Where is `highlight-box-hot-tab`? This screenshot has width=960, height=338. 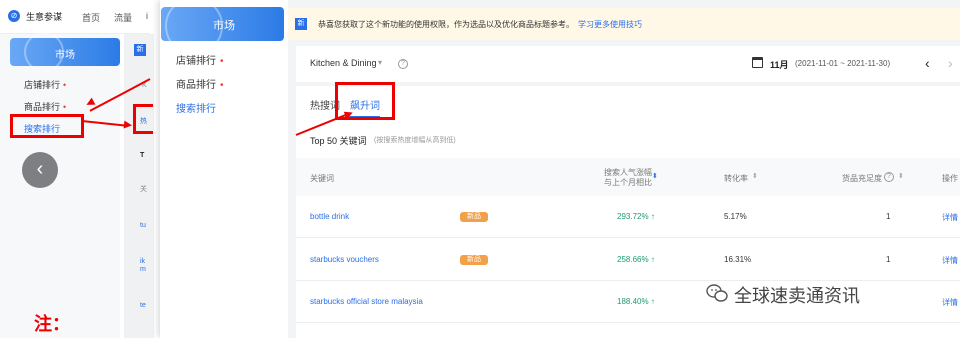
highlight-box-hot-tab is located at coordinates (143, 119).